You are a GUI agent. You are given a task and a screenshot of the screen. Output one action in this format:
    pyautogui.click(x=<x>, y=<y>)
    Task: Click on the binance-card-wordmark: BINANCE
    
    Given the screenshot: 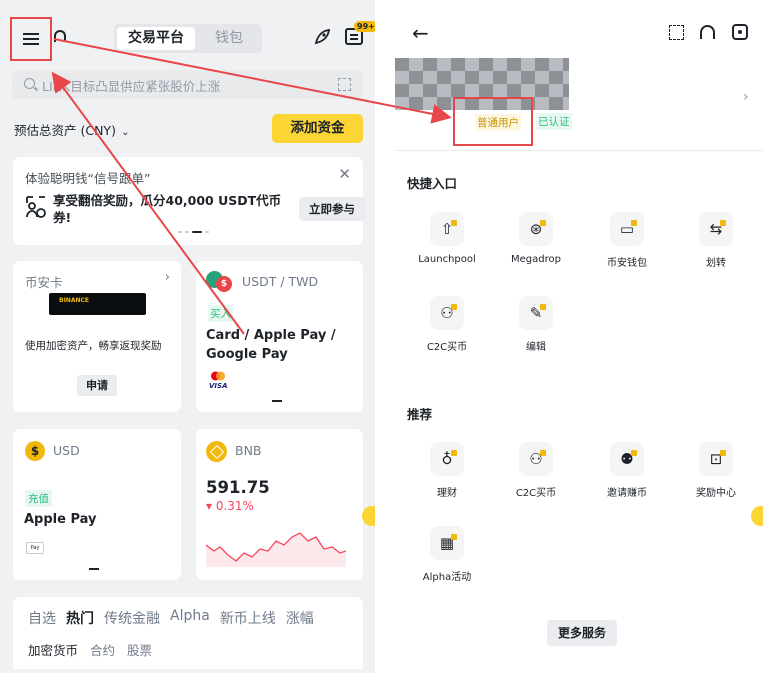 What is the action you would take?
    pyautogui.click(x=74, y=300)
    